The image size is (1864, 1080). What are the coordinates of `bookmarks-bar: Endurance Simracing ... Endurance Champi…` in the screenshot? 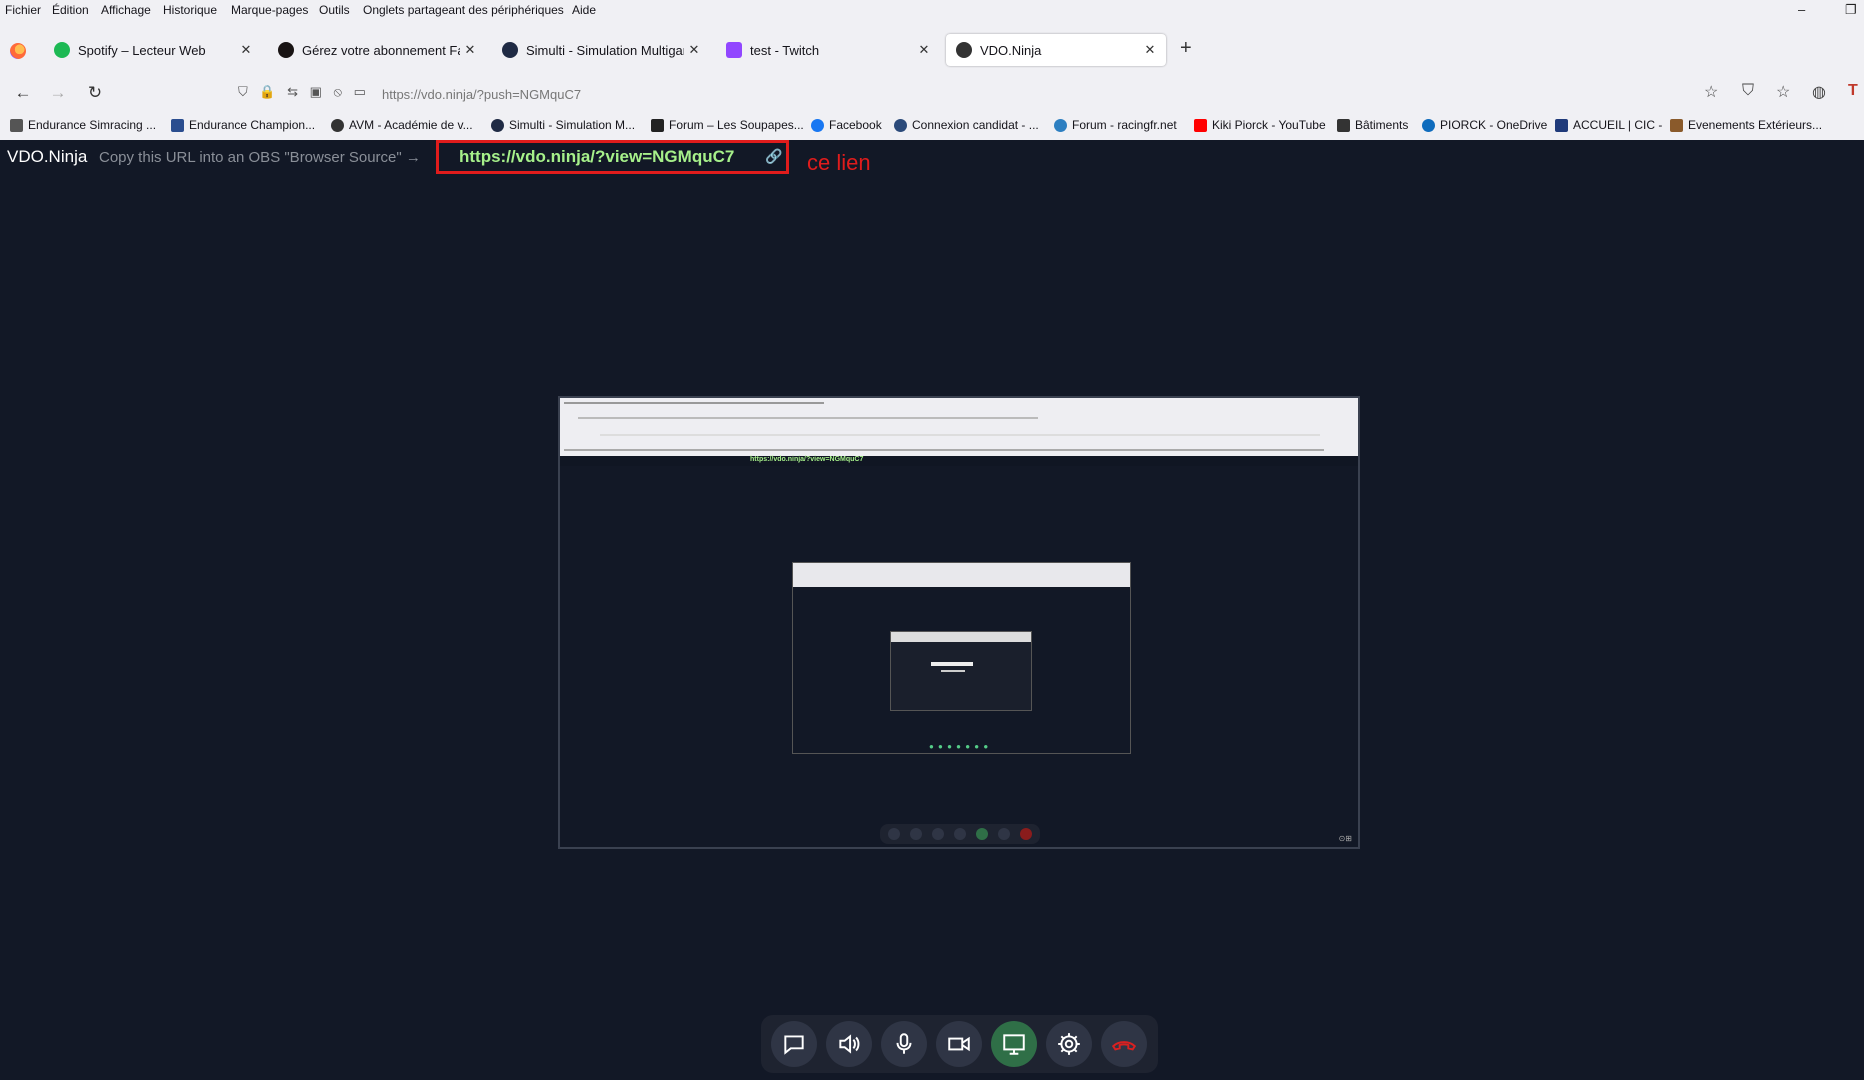 It's located at (932, 127).